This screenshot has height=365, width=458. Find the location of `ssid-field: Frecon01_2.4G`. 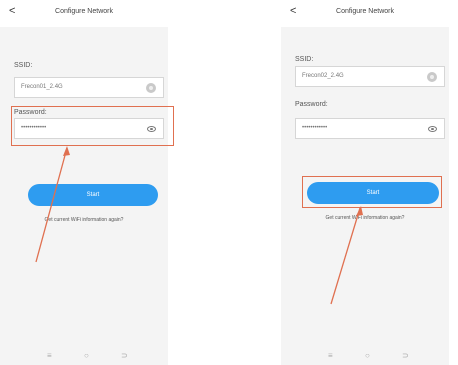

ssid-field: Frecon01_2.4G is located at coordinates (89, 87).